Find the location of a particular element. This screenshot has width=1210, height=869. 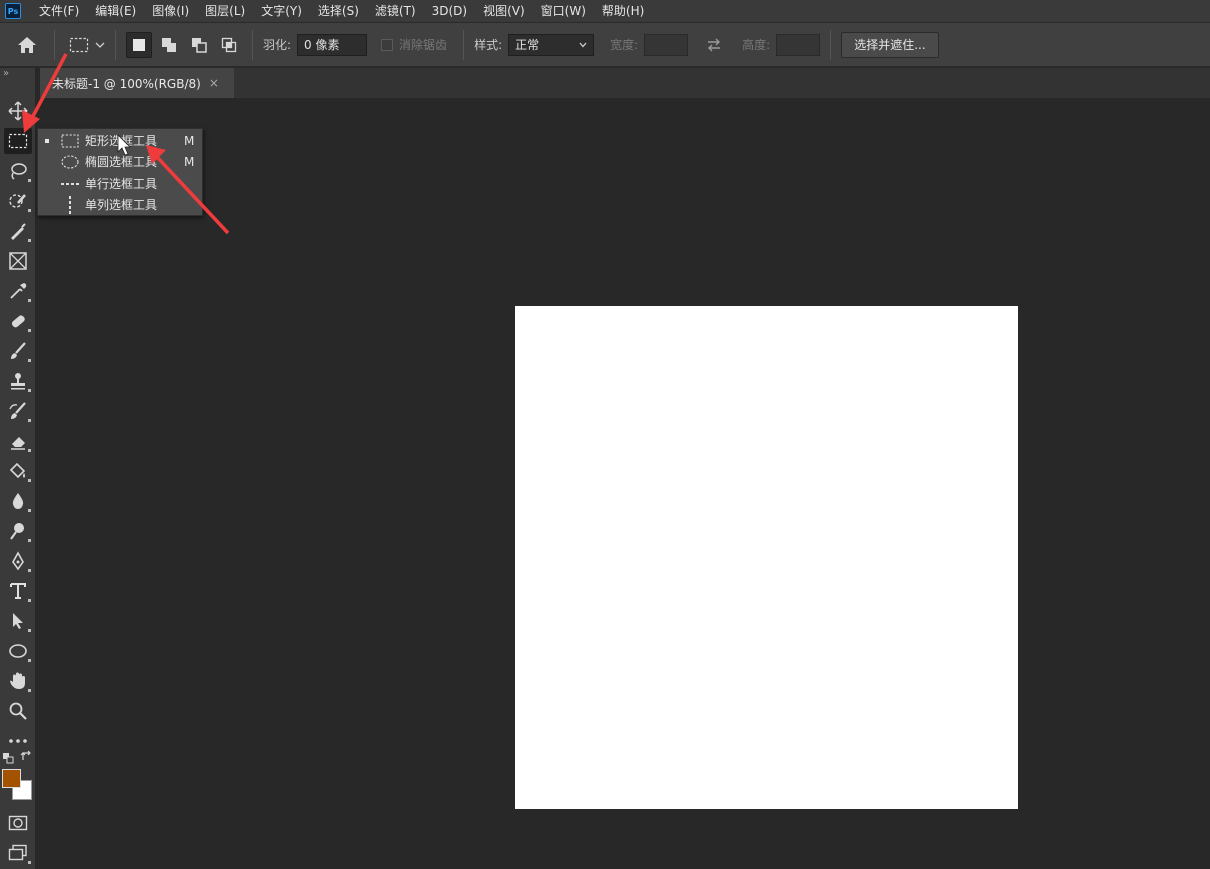

intersect-selection-button is located at coordinates (229, 45).